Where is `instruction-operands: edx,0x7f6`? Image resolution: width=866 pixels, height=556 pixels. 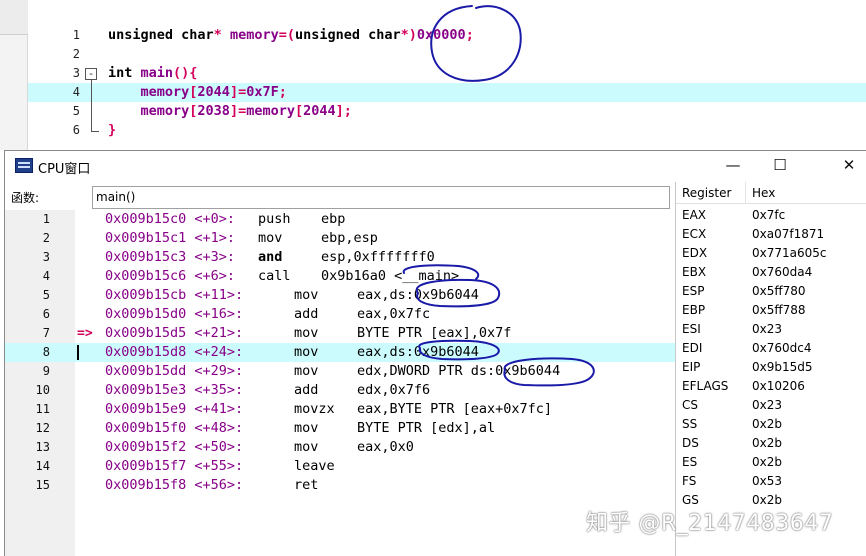 instruction-operands: edx,0x7f6 is located at coordinates (394, 390).